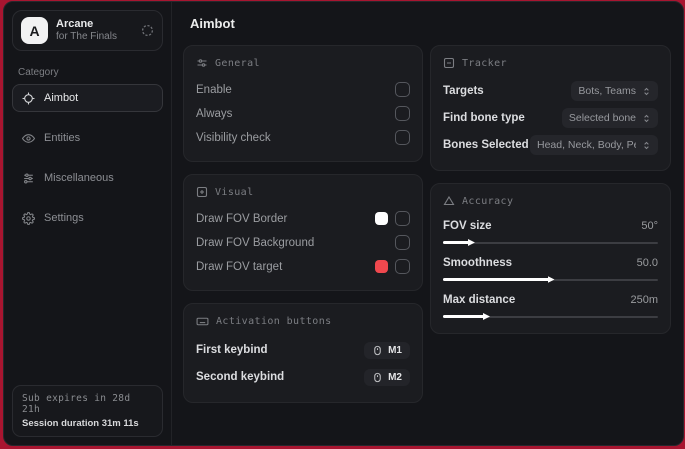 The width and height of the screenshot is (685, 449). What do you see at coordinates (395, 377) in the screenshot?
I see `keybind-value: M2` at bounding box center [395, 377].